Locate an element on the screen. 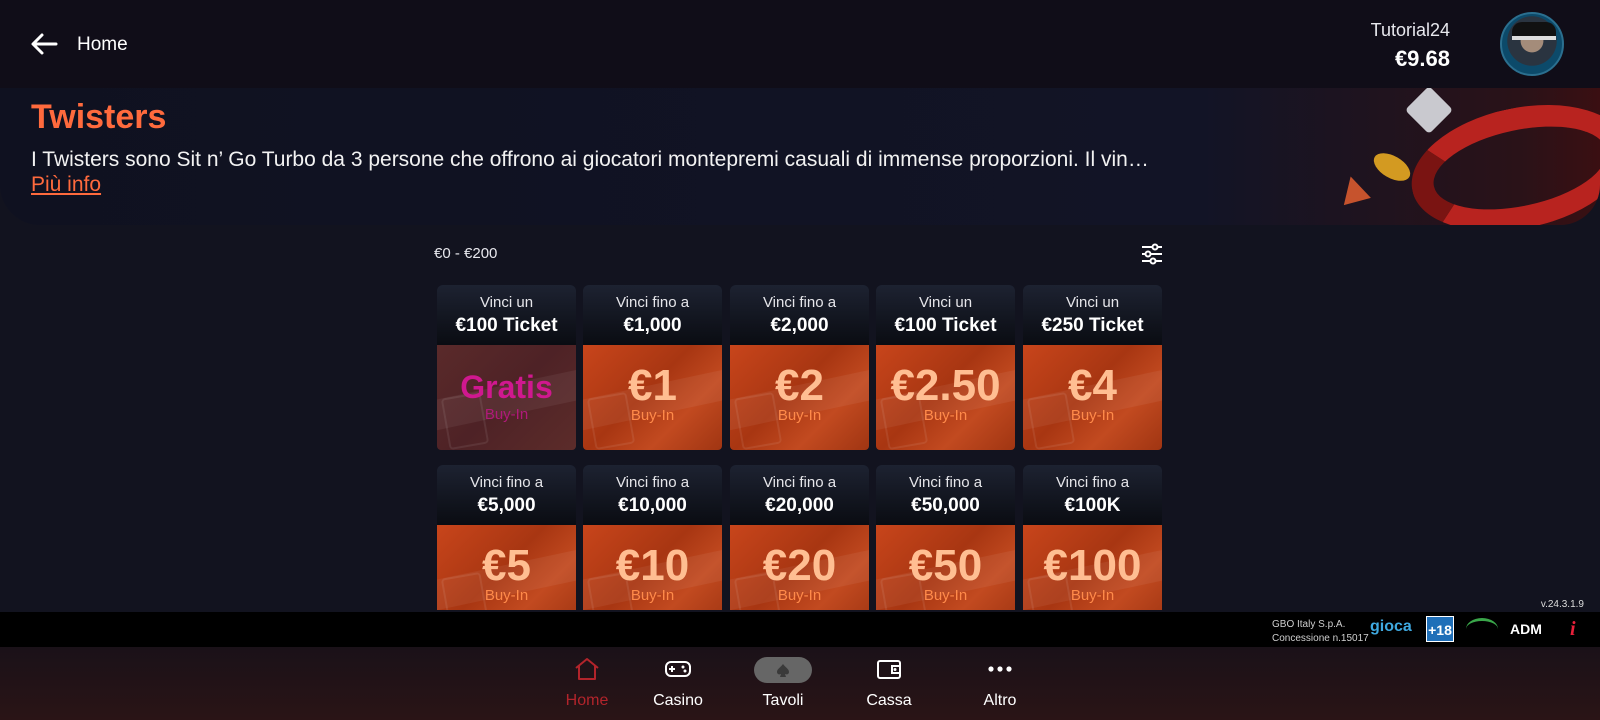 The image size is (1600, 720). username: Tutorial24 is located at coordinates (1410, 30).